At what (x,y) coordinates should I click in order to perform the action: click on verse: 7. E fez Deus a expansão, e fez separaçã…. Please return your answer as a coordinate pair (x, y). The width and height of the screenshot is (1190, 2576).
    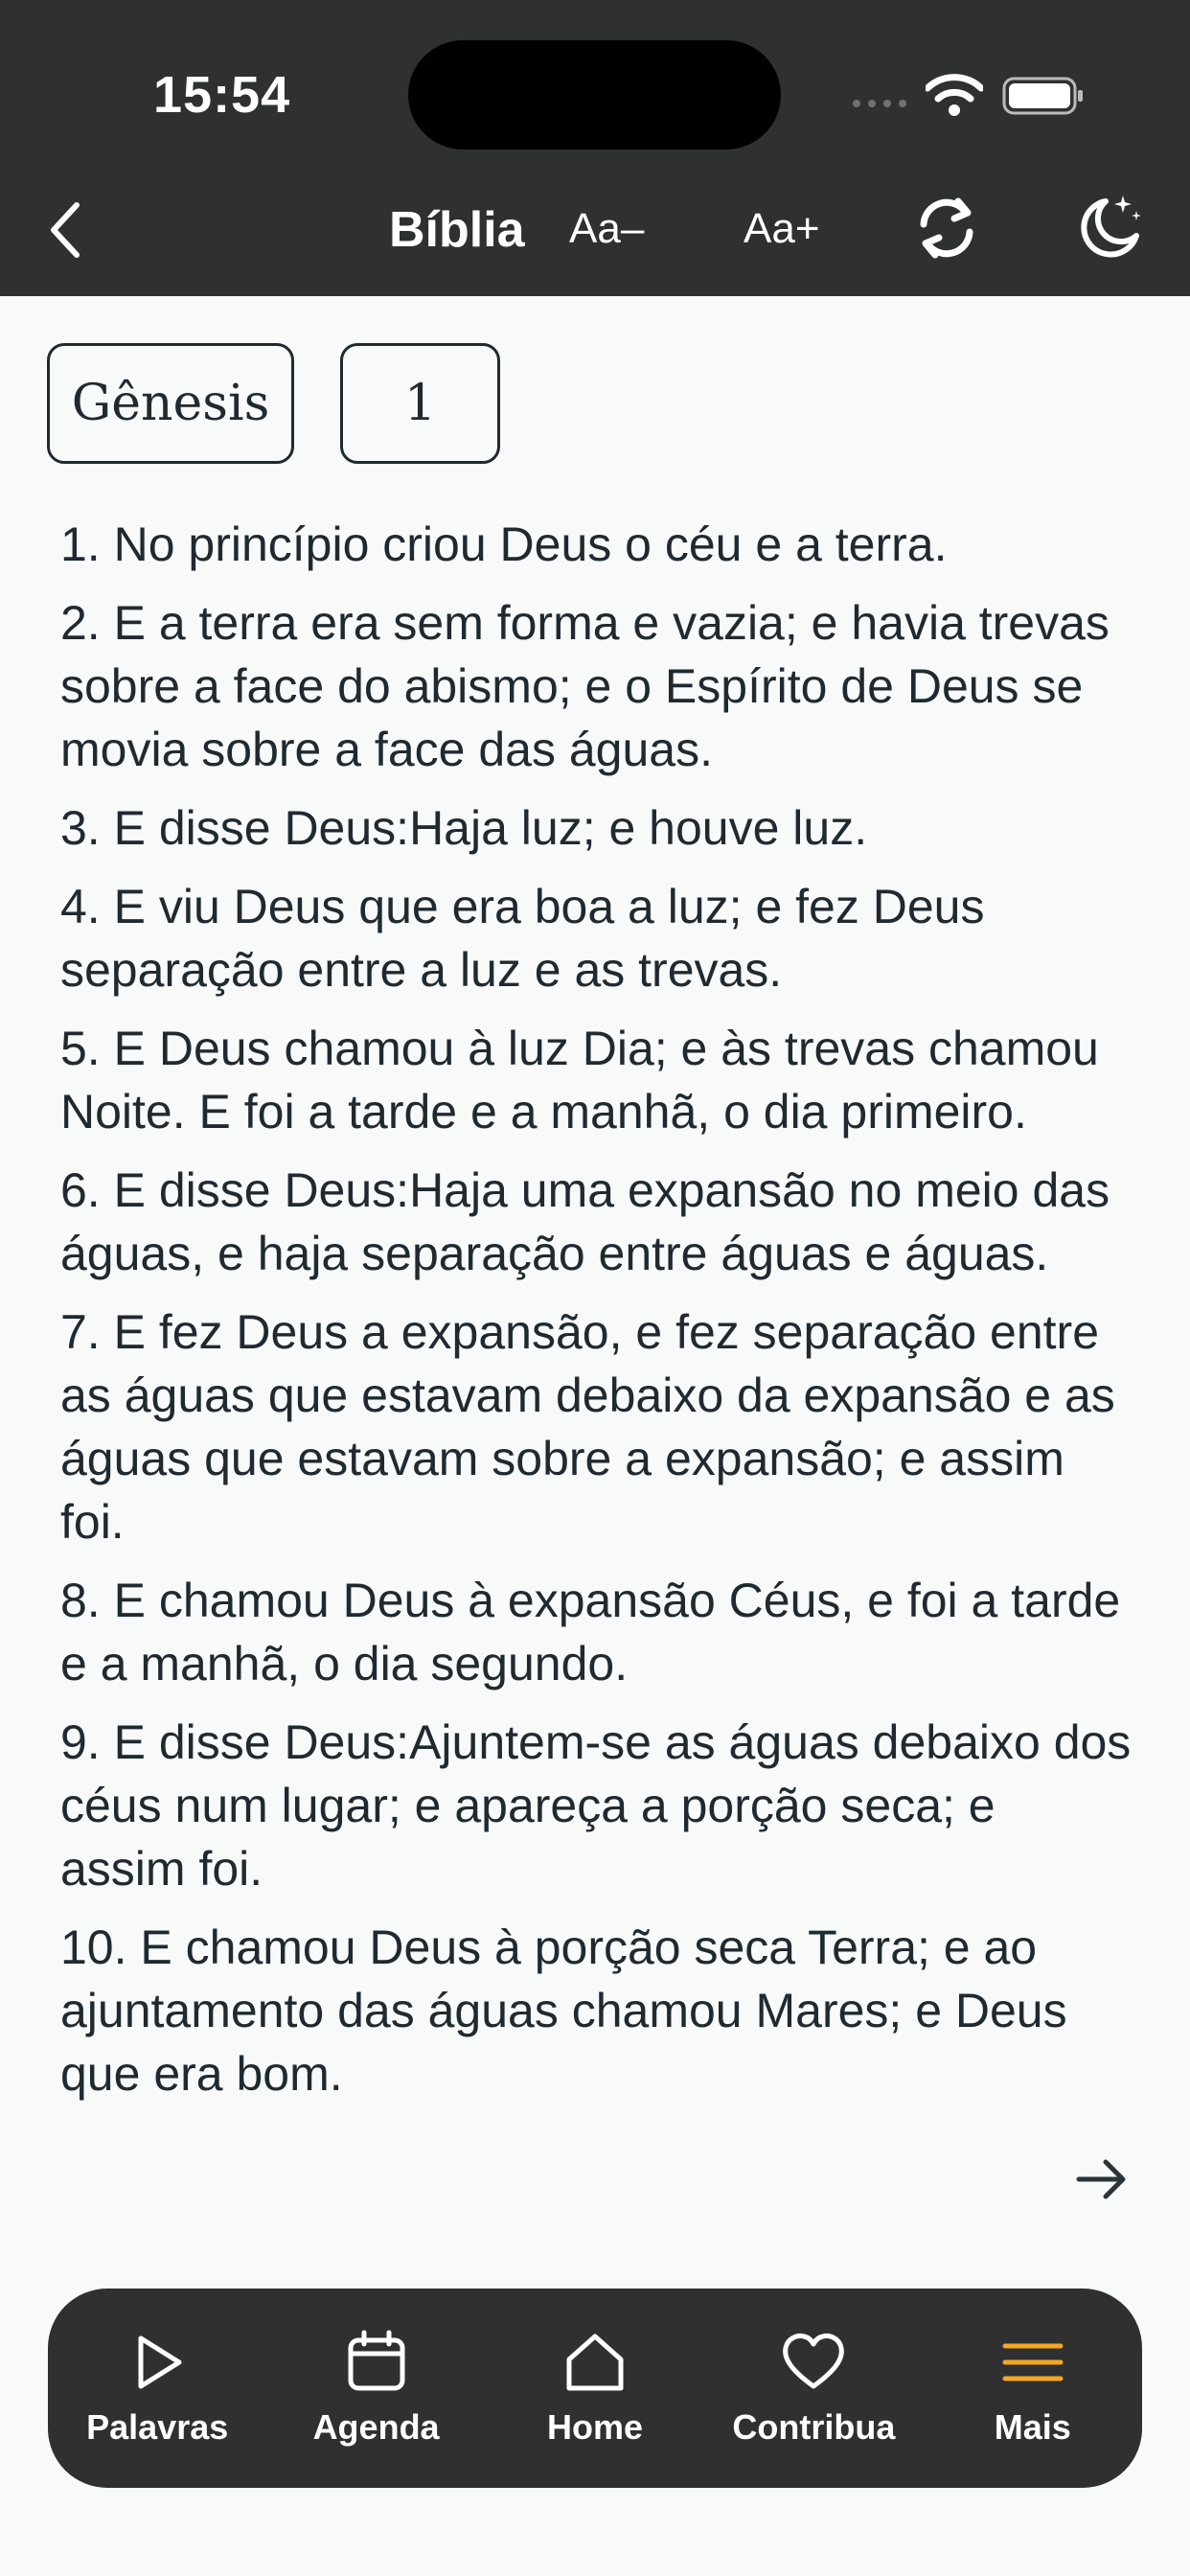
    Looking at the image, I should click on (596, 1426).